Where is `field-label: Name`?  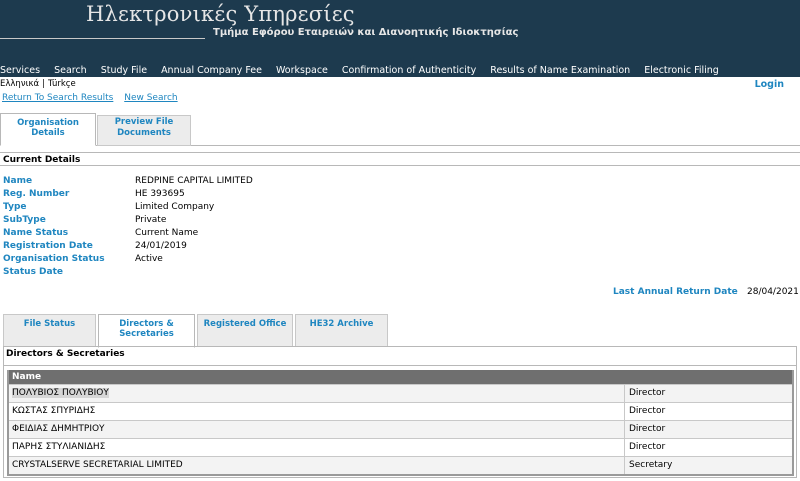 field-label: Name is located at coordinates (18, 181).